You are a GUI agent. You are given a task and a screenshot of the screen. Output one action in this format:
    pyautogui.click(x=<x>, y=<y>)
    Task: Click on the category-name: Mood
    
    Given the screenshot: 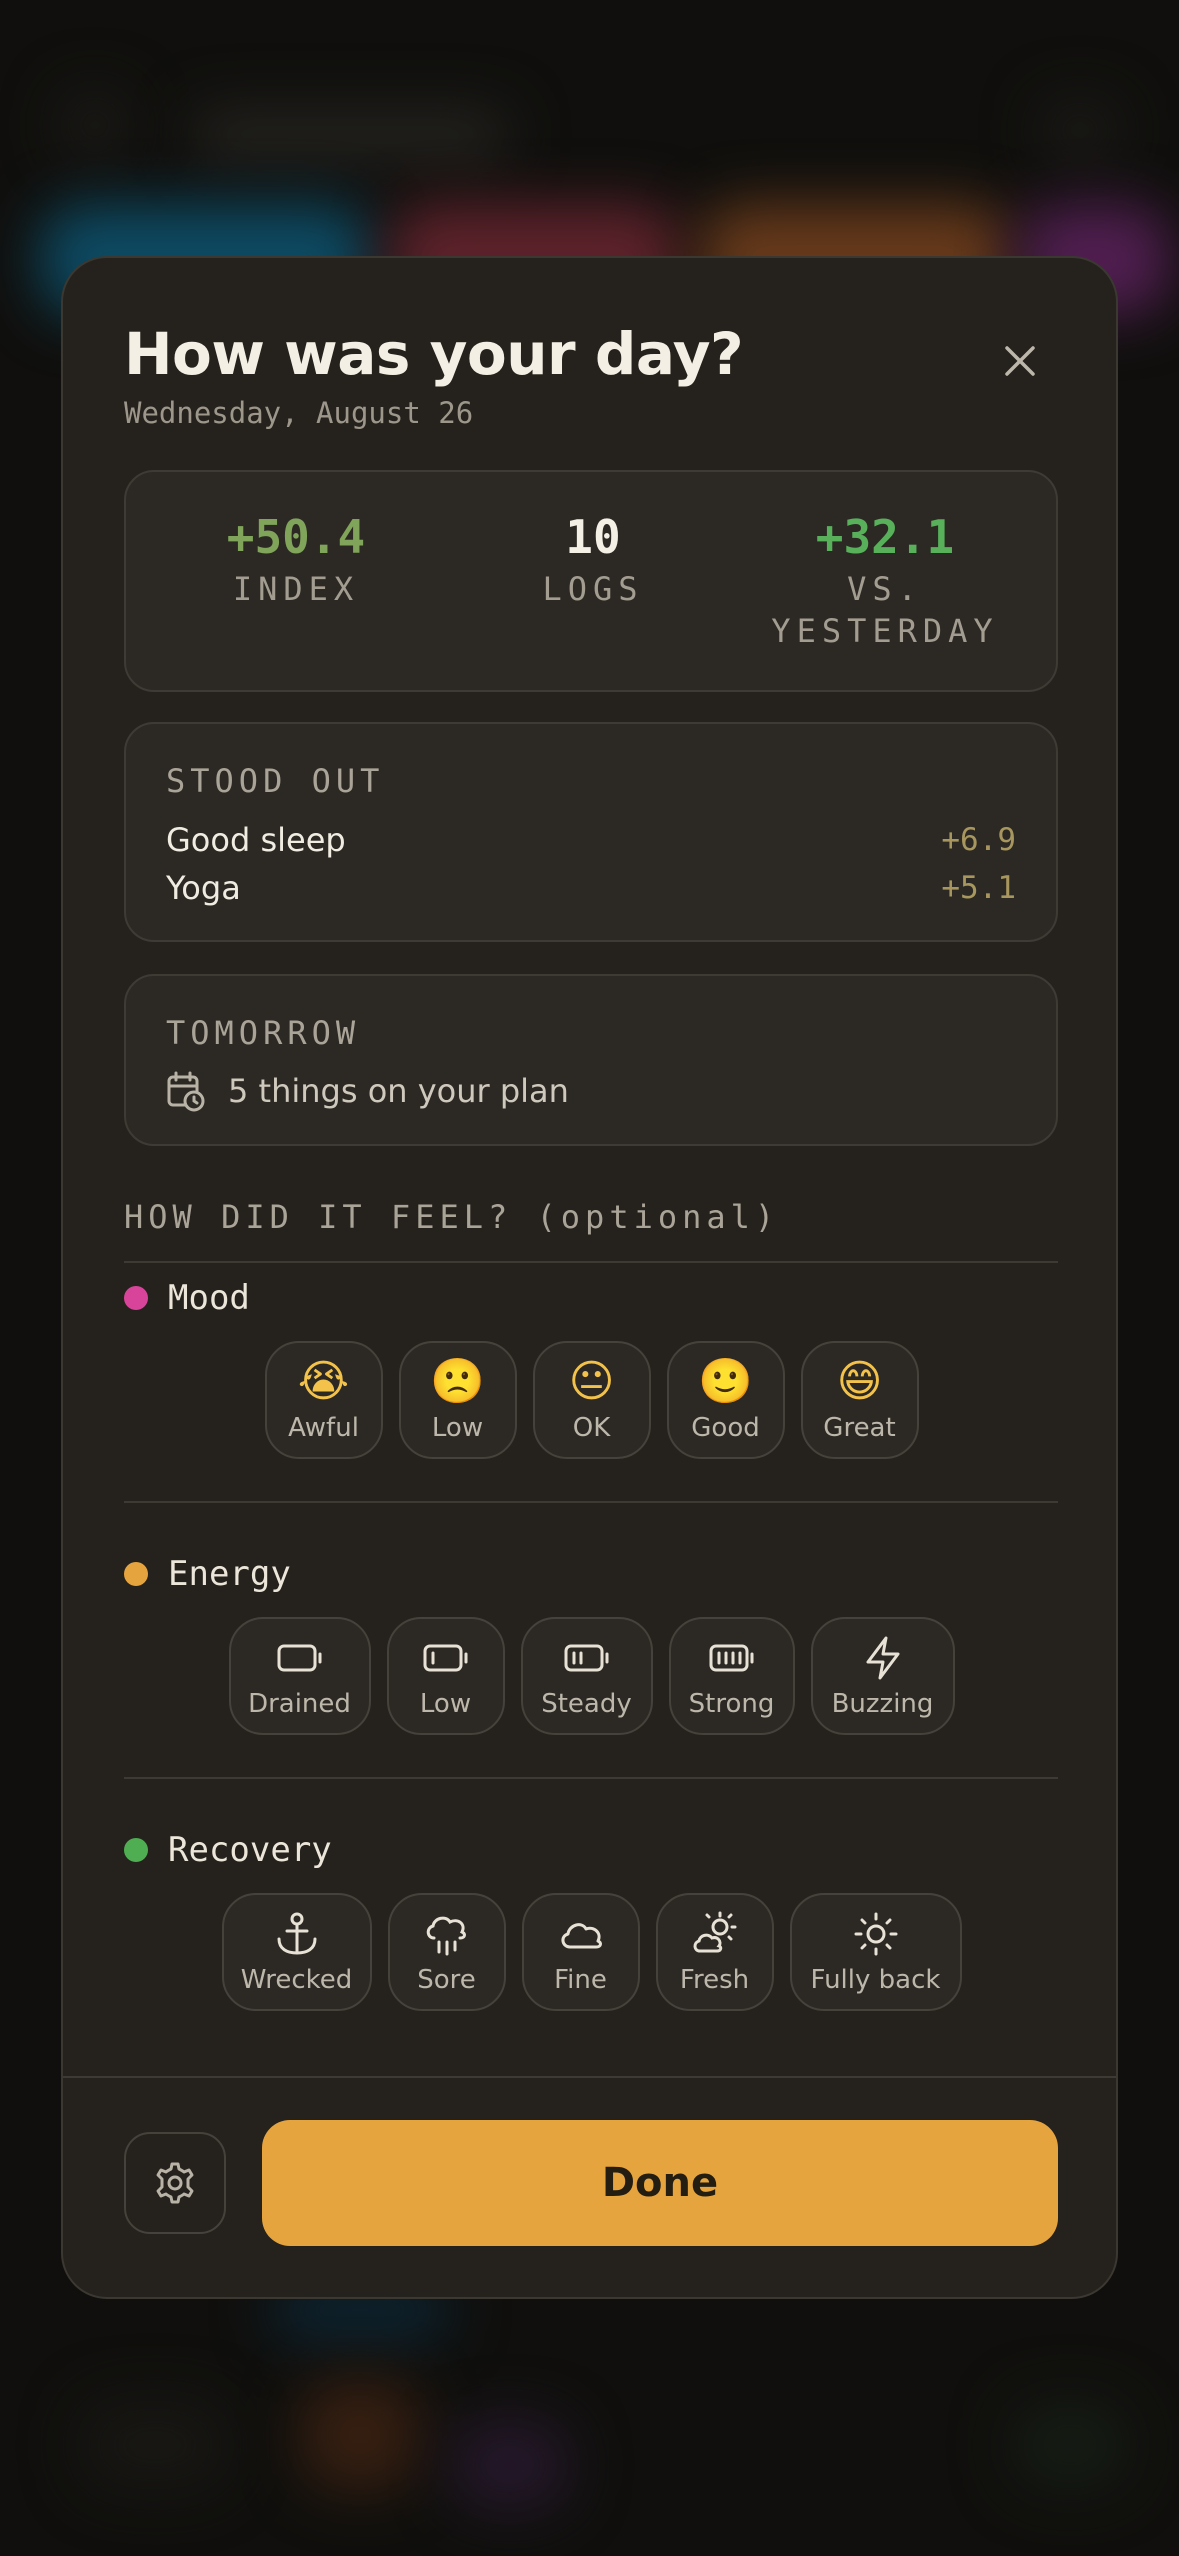 What is the action you would take?
    pyautogui.click(x=209, y=1298)
    